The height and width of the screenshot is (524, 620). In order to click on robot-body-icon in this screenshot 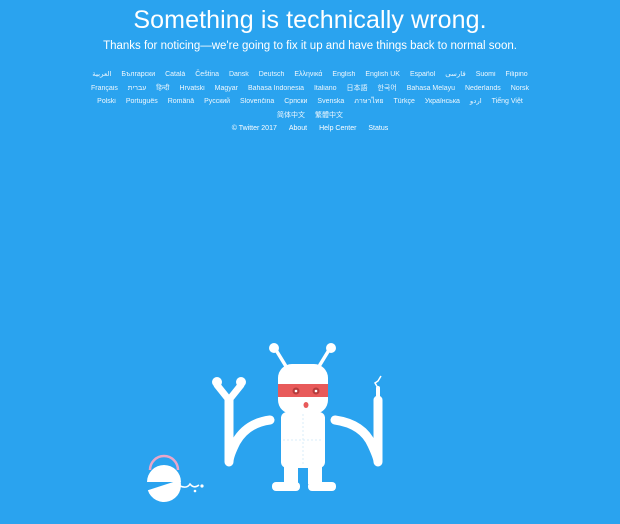, I will do `click(303, 440)`.